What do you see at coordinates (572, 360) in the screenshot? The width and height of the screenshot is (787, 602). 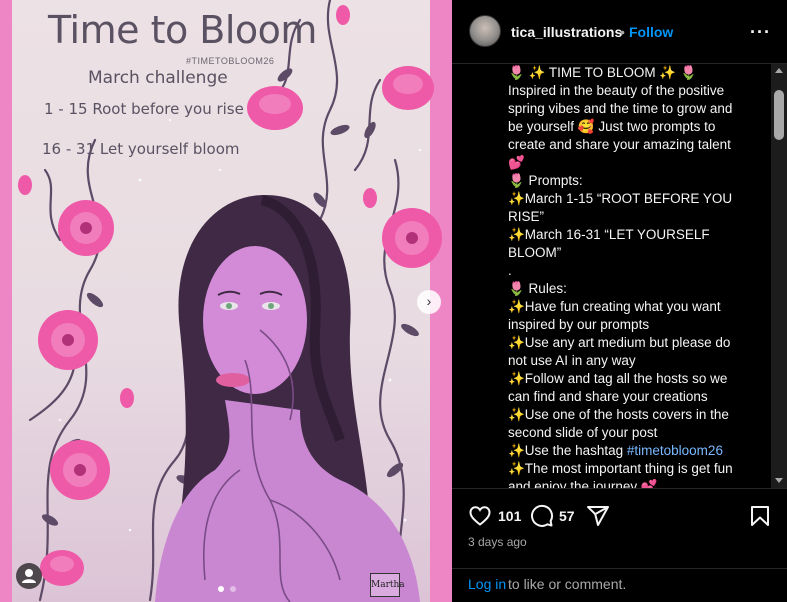 I see `caption-line: not use AI in any way` at bounding box center [572, 360].